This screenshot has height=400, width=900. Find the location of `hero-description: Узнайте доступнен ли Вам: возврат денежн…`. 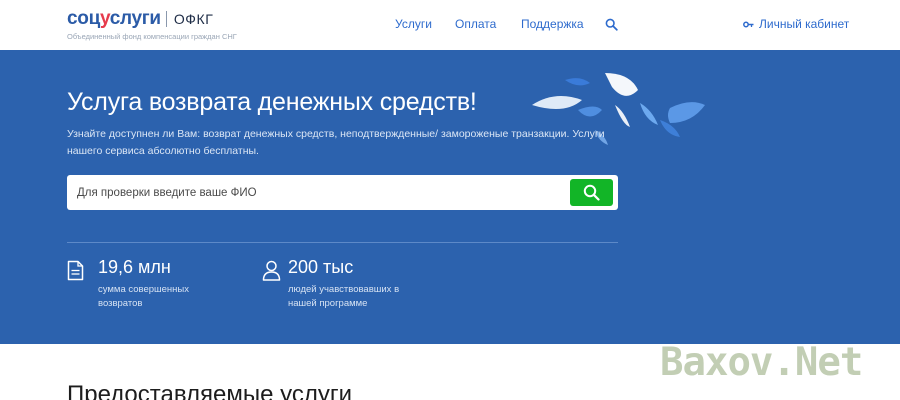

hero-description: Узнайте доступнен ли Вам: возврат денежн… is located at coordinates (336, 142).